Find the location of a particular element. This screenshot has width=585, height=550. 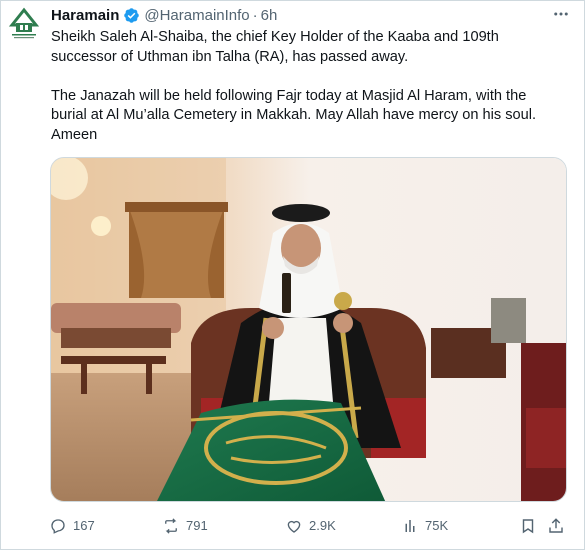

tweet-actions: 167 791 2.9K 75K is located at coordinates (309, 526).